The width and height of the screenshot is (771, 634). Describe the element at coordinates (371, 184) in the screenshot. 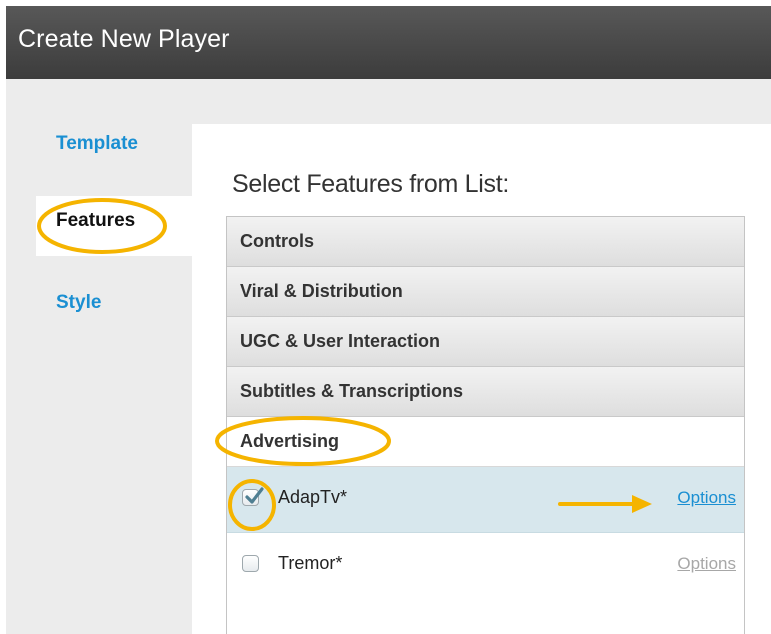

I see `panel-heading: Select Features from List:` at that location.